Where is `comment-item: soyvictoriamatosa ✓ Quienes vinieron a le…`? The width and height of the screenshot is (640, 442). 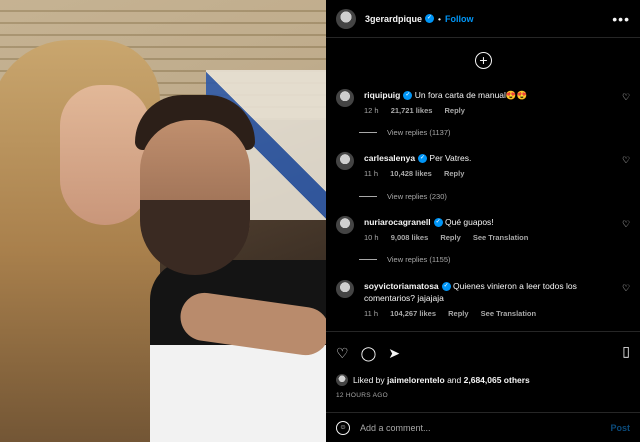
comment-item: soyvictoriamatosa ✓ Quienes vinieron a le… is located at coordinates (484, 300).